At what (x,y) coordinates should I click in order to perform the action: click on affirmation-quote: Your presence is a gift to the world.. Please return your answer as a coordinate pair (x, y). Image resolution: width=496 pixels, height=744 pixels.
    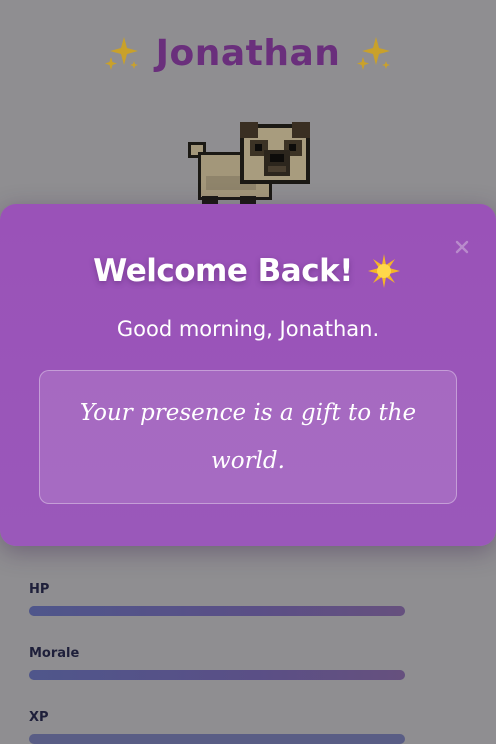
    Looking at the image, I should click on (248, 437).